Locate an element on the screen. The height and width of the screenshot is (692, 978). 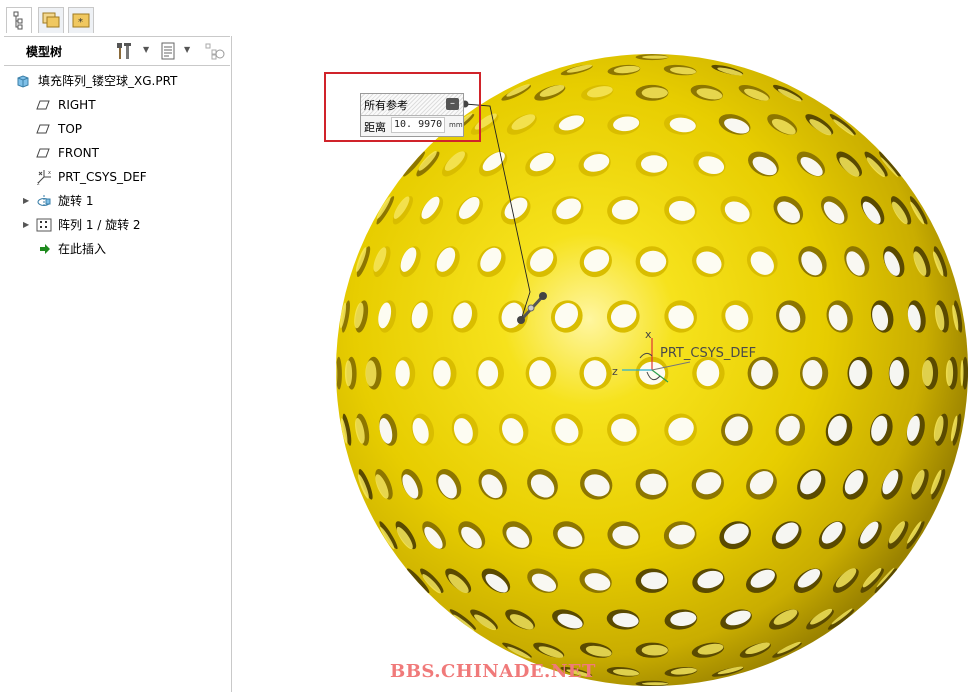
tree-item-label: FRONT is located at coordinates (78, 153).